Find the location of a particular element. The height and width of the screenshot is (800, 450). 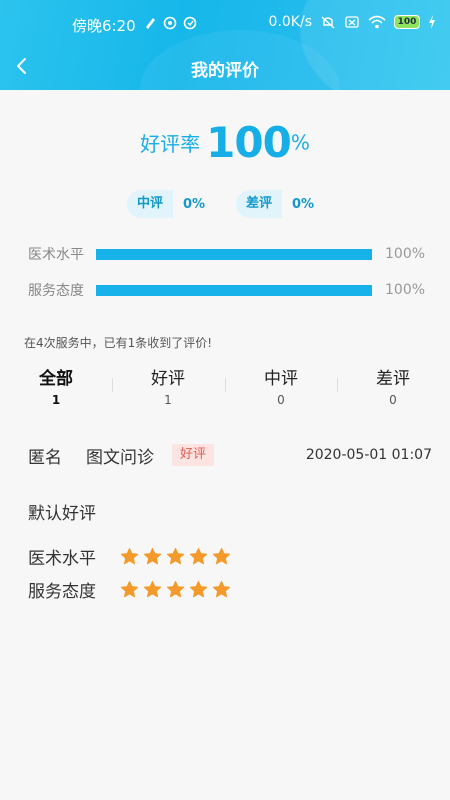

skill-rating-stars is located at coordinates (175, 556).